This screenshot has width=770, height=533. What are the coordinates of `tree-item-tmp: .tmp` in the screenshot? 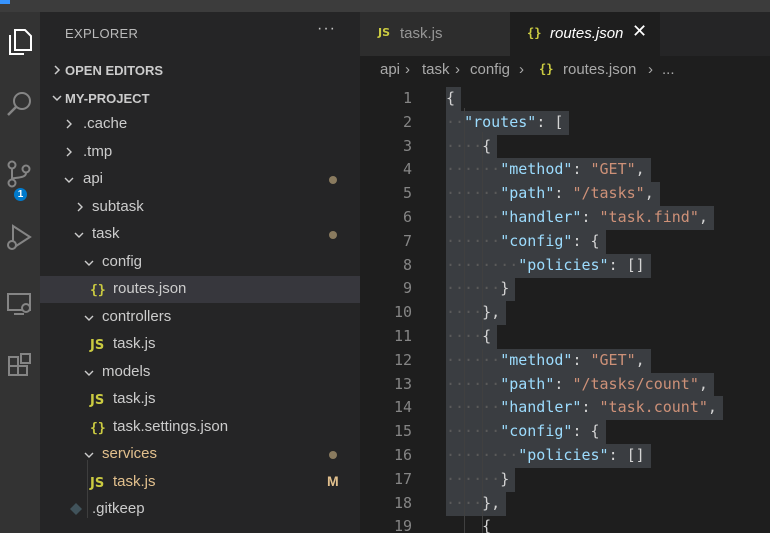 It's located at (200, 152).